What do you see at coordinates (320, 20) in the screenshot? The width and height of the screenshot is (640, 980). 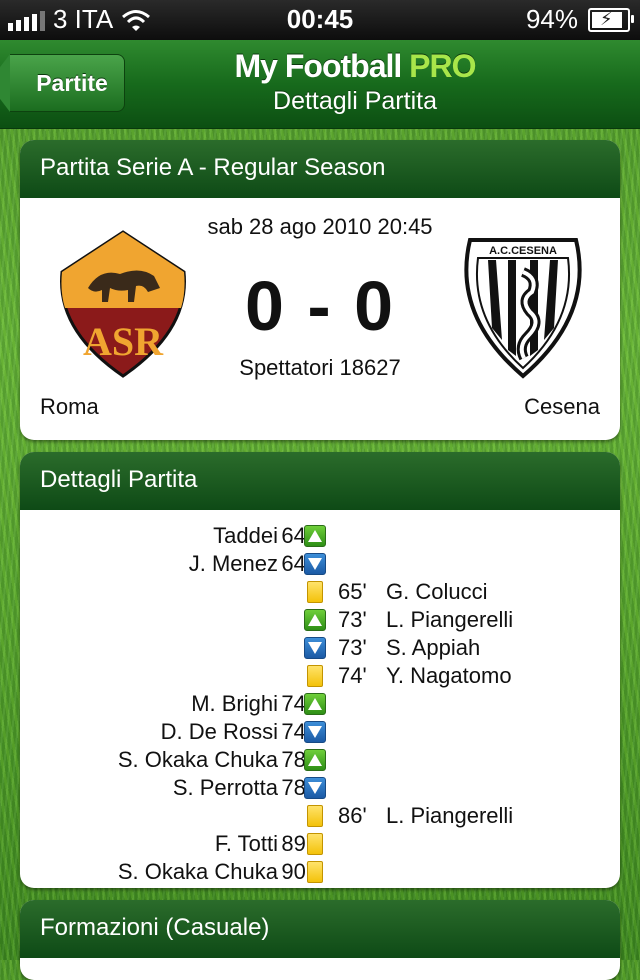 I see `status-bar: 3 ITA 00:45 94% ⚡` at bounding box center [320, 20].